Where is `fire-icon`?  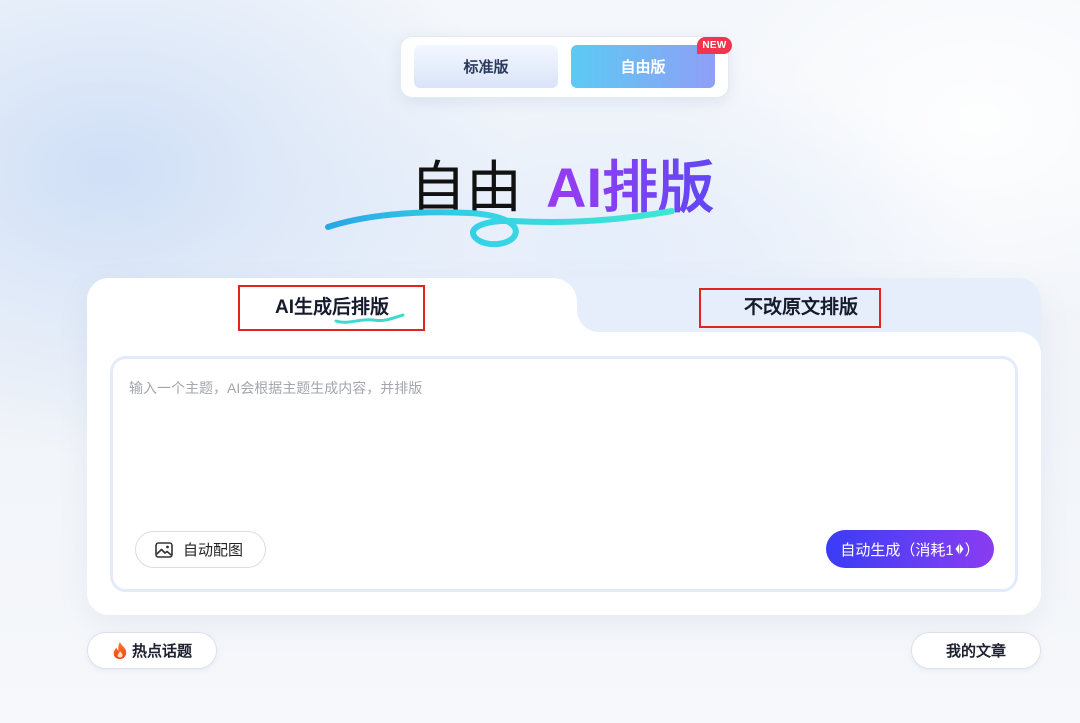 fire-icon is located at coordinates (120, 650).